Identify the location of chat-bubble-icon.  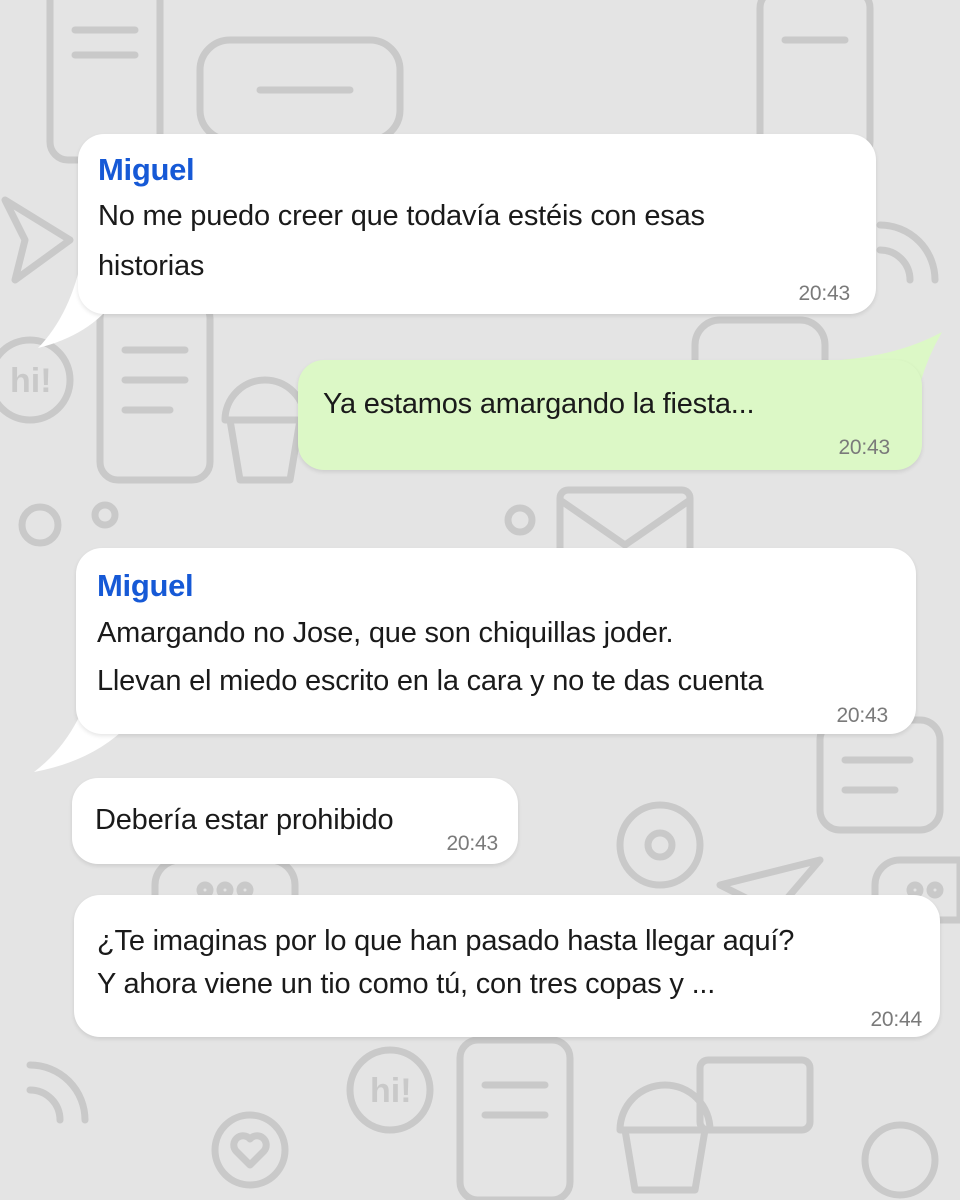
(277, 524).